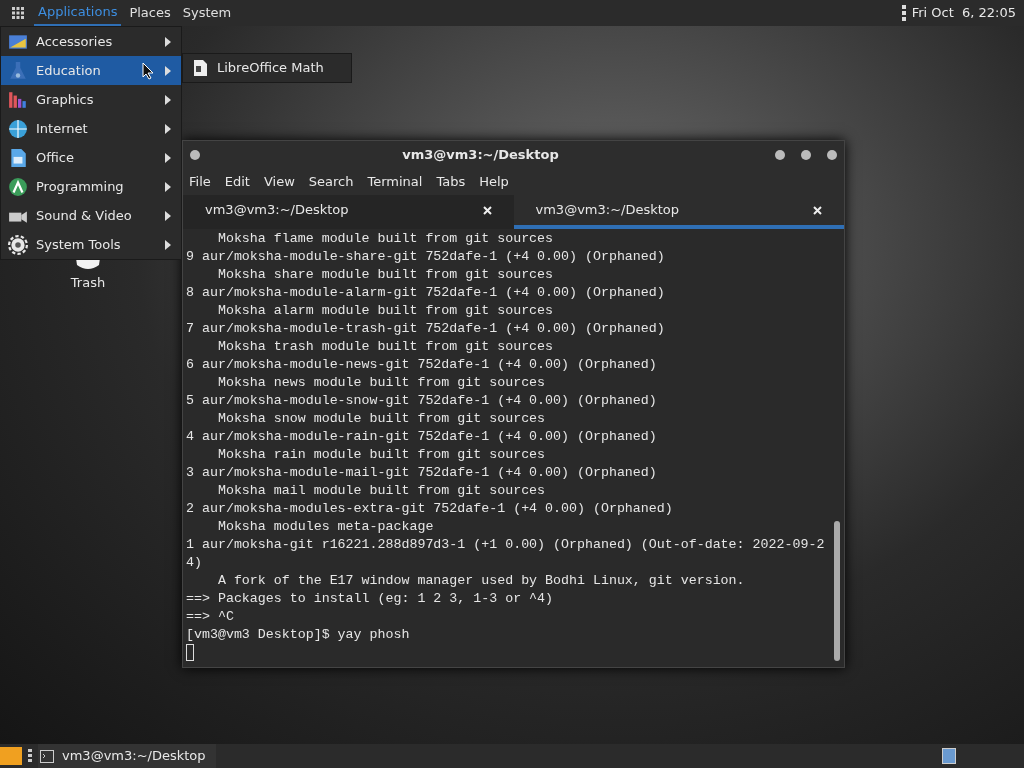  What do you see at coordinates (837, 591) in the screenshot?
I see `scrollbar-thumb` at bounding box center [837, 591].